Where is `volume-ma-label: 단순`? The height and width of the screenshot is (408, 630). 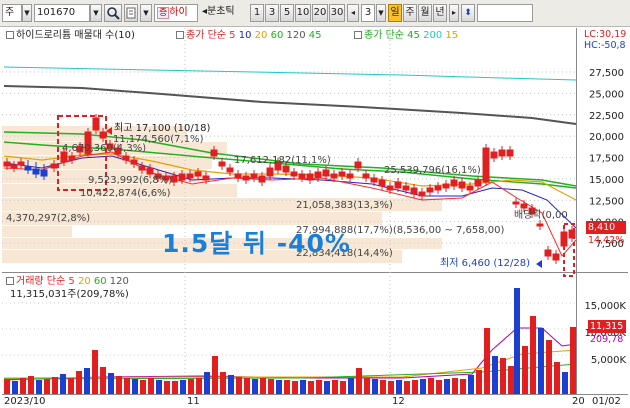 volume-ma-label: 단순 is located at coordinates (56, 281).